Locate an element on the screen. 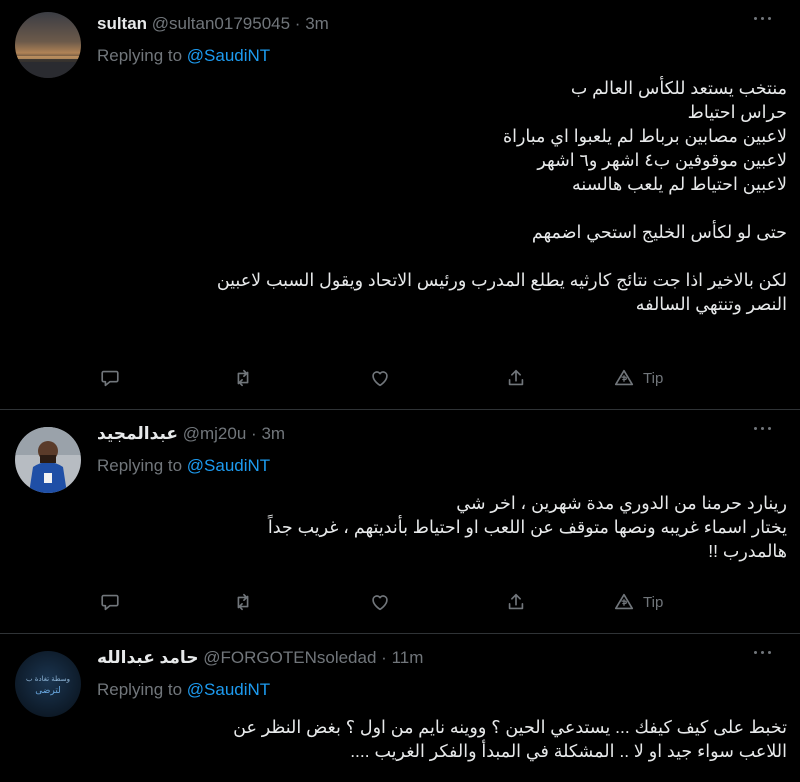 The image size is (800, 782). tweet-time: 11m is located at coordinates (408, 657).